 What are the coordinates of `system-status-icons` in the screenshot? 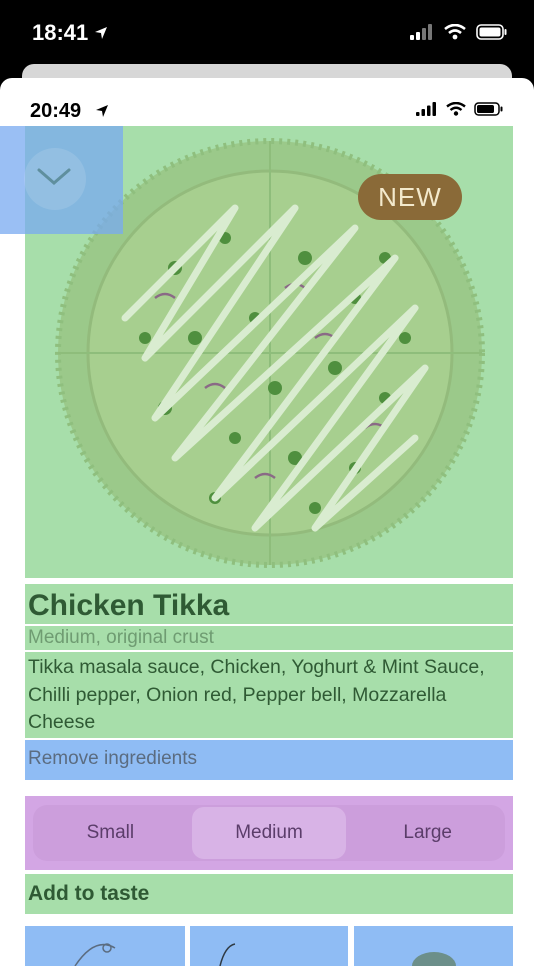 It's located at (459, 32).